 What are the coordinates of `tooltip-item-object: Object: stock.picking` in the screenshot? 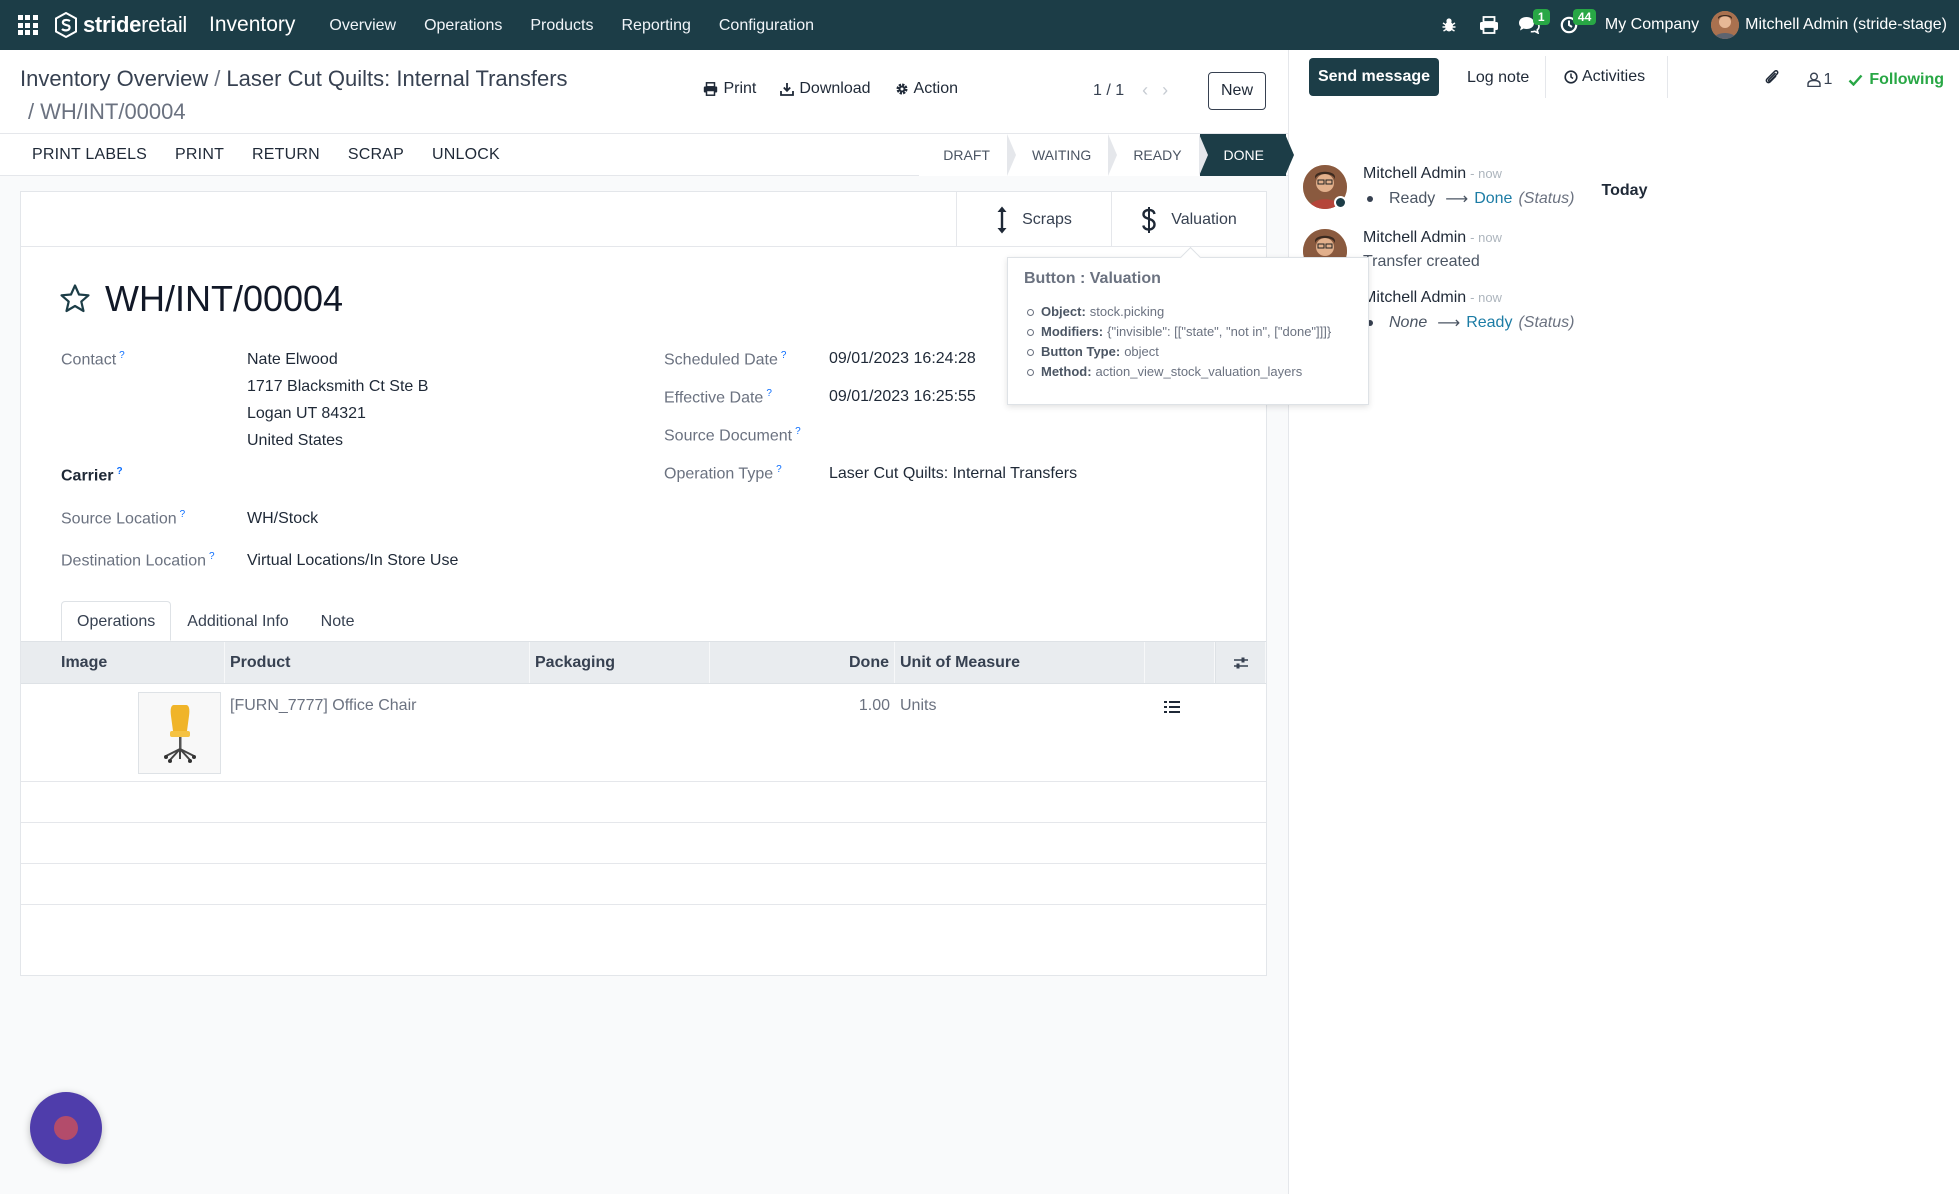 It's located at (1188, 312).